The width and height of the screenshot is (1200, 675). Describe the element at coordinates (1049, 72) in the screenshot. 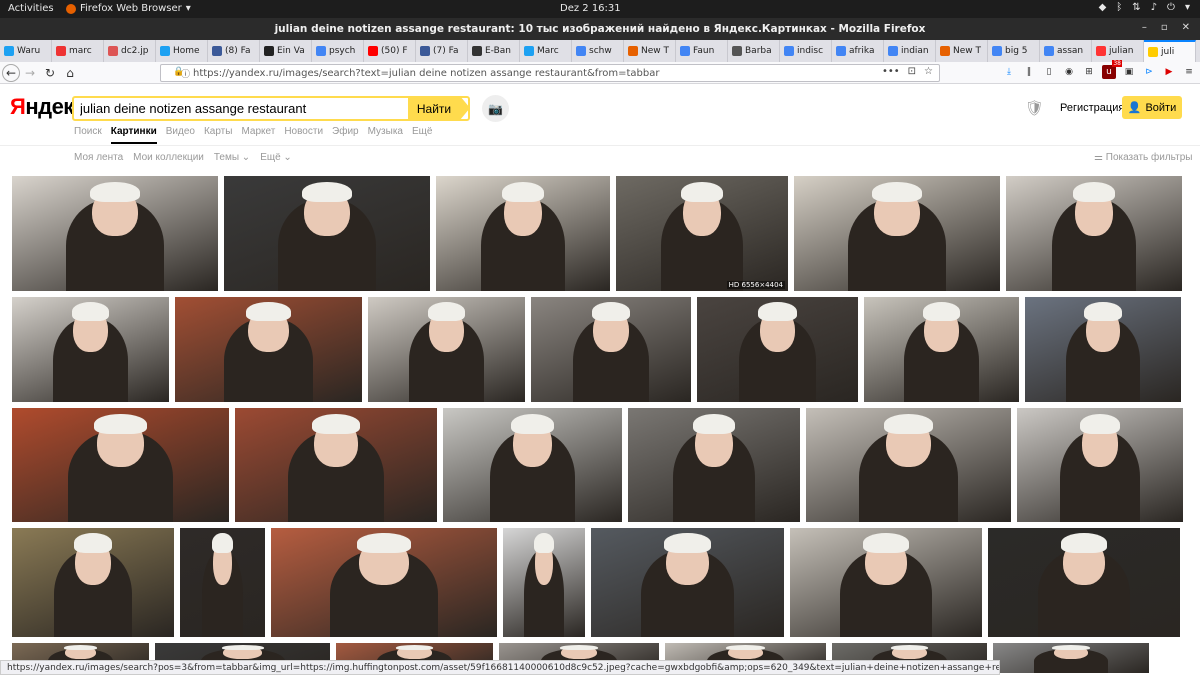

I see `sidebar-icon: ▯` at that location.